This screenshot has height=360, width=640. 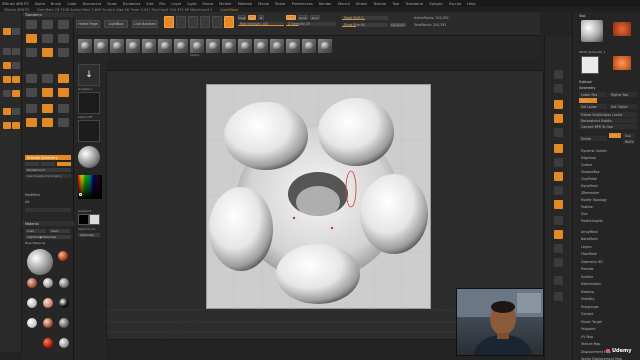 What do you see at coordinates (229, 46) in the screenshot?
I see `brush-snakehook` at bounding box center [229, 46].